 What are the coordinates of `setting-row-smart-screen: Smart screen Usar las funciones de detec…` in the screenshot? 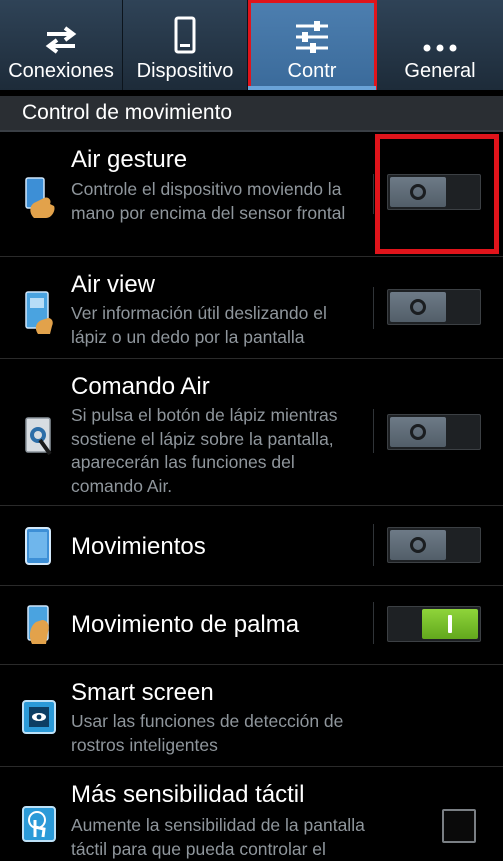 It's located at (251, 716).